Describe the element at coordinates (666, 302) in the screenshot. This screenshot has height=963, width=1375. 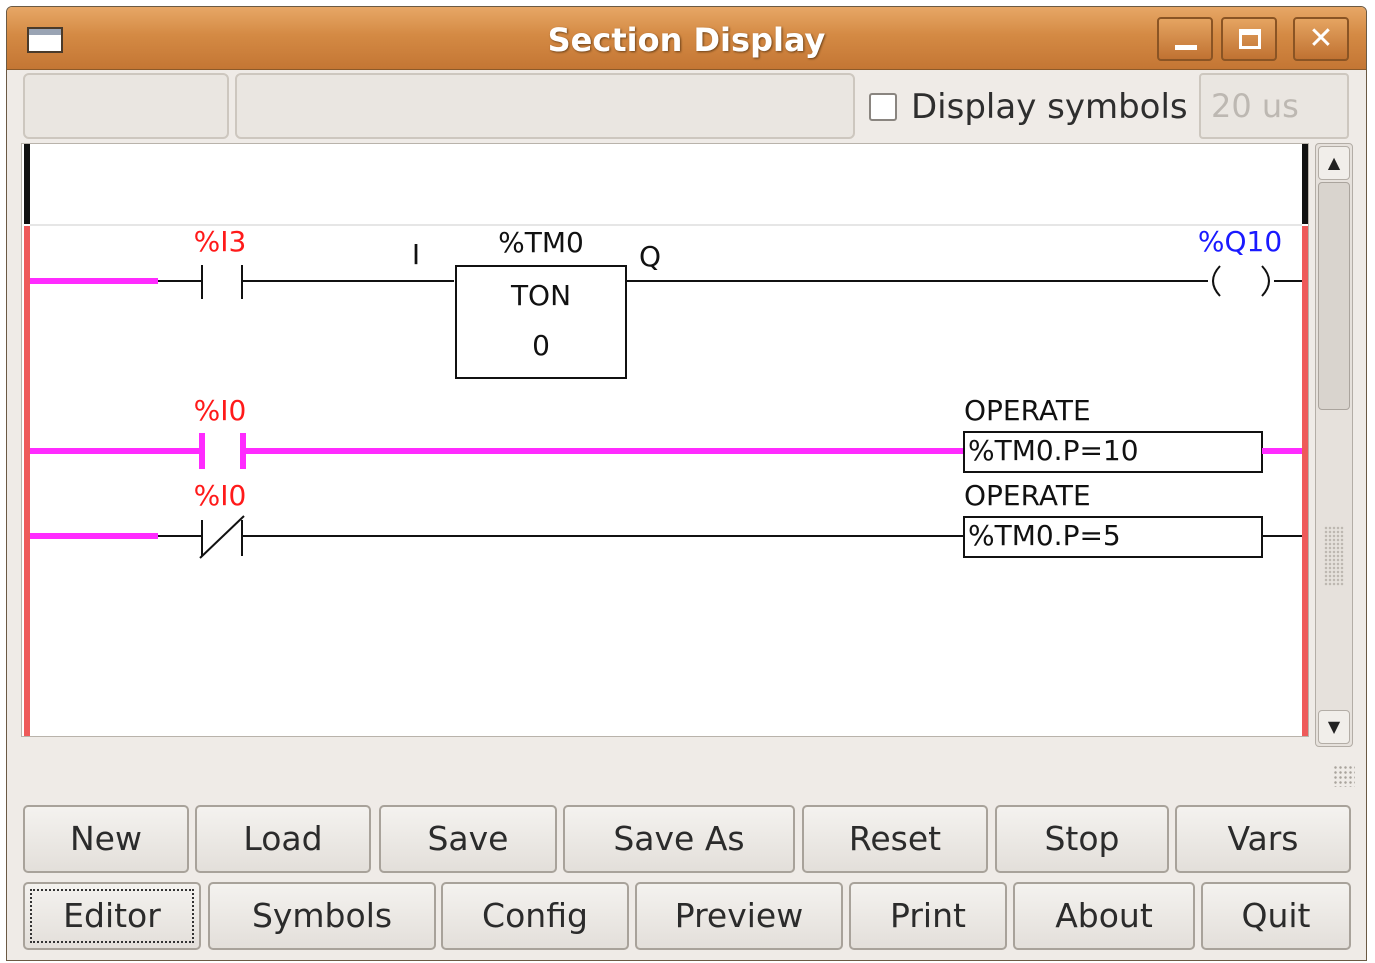
I see `rung-1: %I3 I %TM0 TON 0 Q %Q10` at that location.